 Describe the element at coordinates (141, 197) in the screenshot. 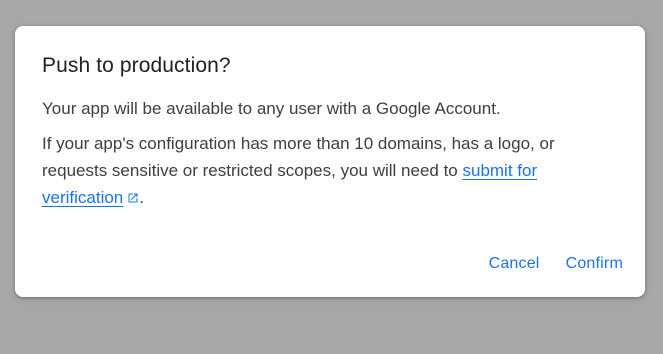

I see `verification-text-after: .` at that location.